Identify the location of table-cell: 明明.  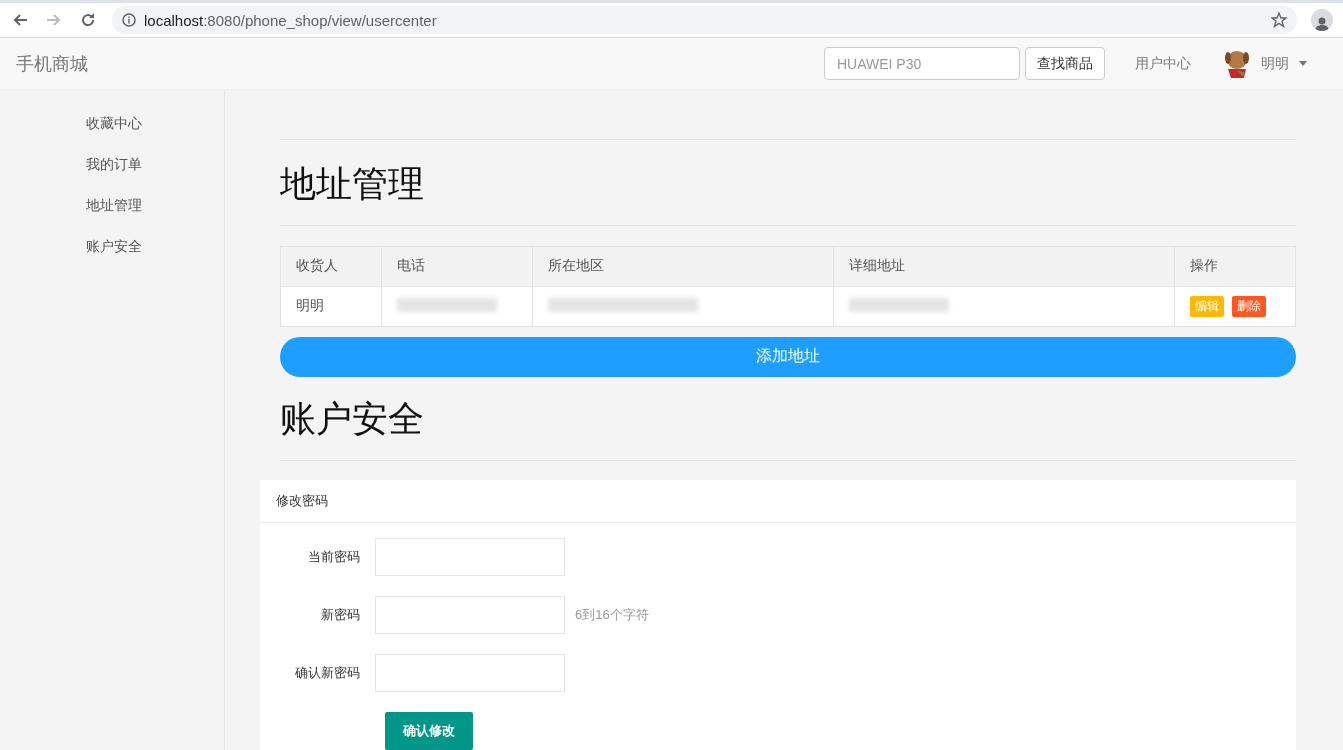
(331, 306).